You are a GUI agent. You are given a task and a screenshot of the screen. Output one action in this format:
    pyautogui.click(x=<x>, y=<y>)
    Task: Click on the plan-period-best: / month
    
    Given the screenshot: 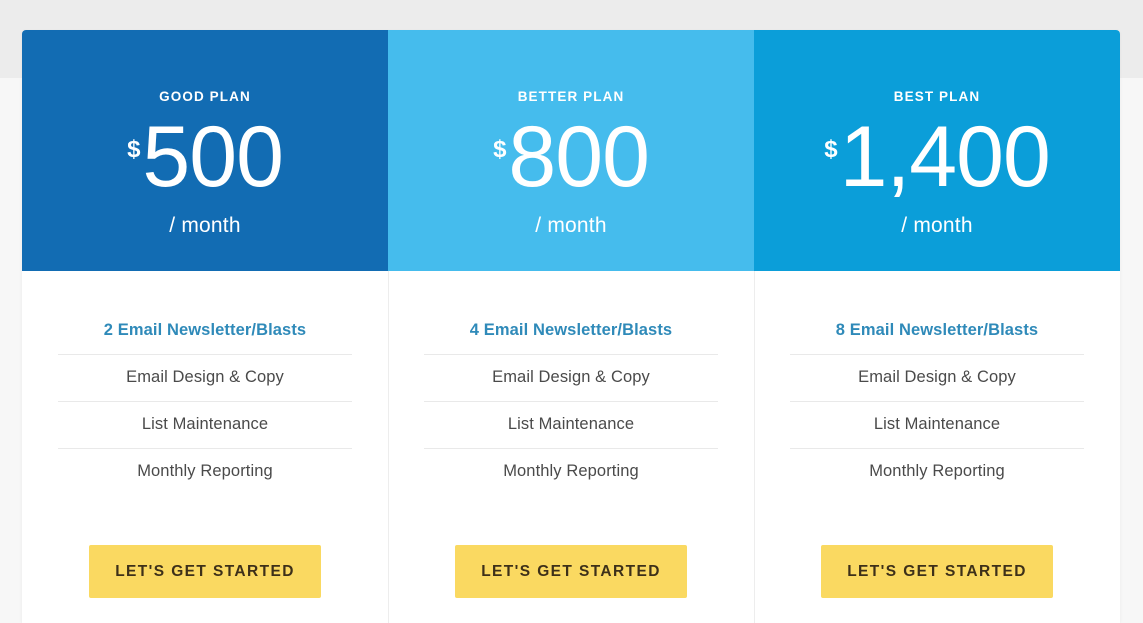 What is the action you would take?
    pyautogui.click(x=937, y=226)
    